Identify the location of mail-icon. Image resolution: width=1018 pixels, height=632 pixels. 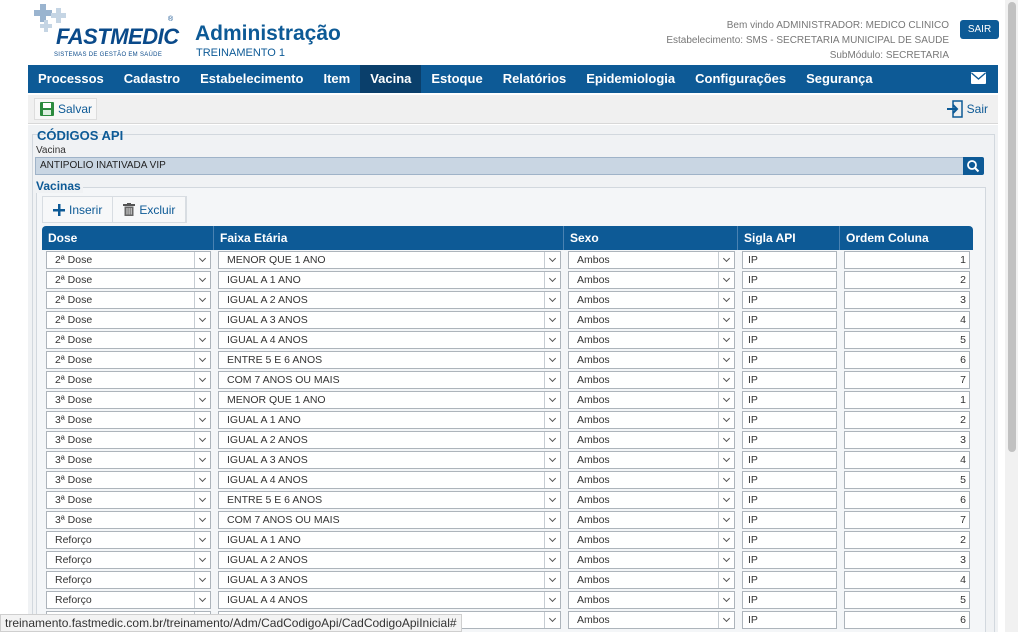
(978, 78).